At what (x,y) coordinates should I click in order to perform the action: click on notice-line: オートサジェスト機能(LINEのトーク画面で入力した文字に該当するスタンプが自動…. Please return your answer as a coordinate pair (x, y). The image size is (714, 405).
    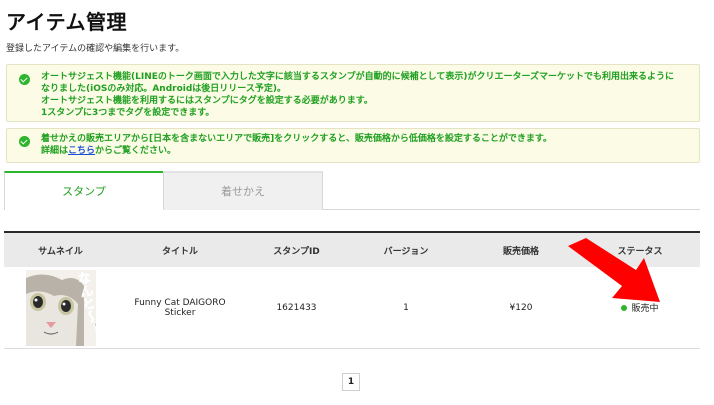
    Looking at the image, I should click on (358, 77).